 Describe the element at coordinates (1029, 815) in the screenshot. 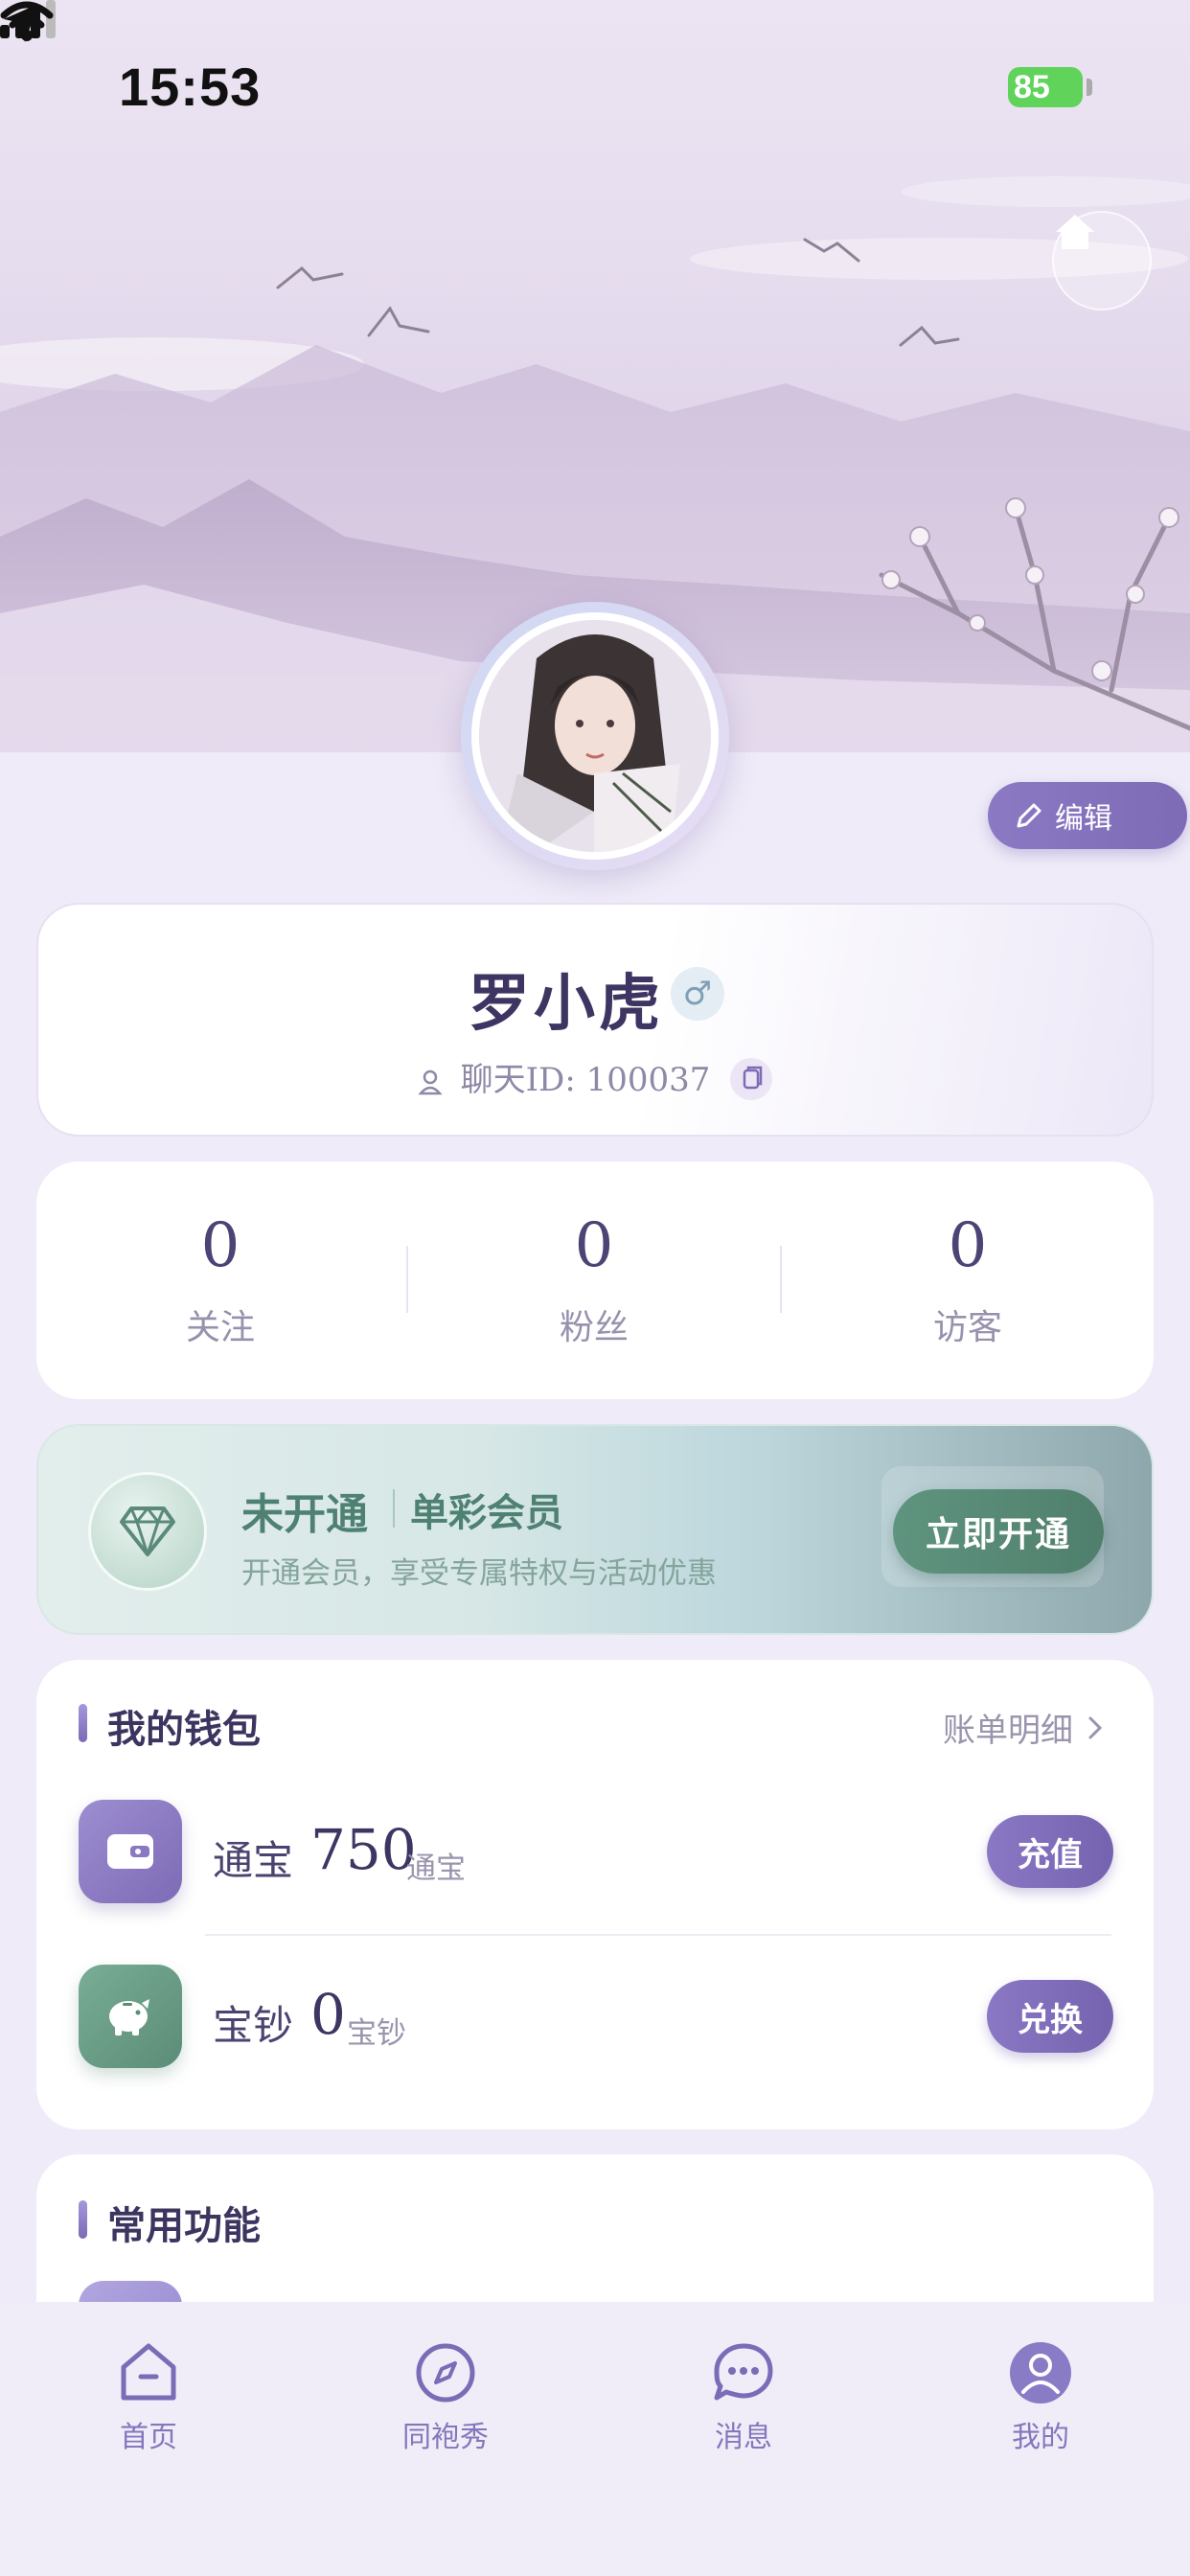

I see `pencil-icon` at that location.